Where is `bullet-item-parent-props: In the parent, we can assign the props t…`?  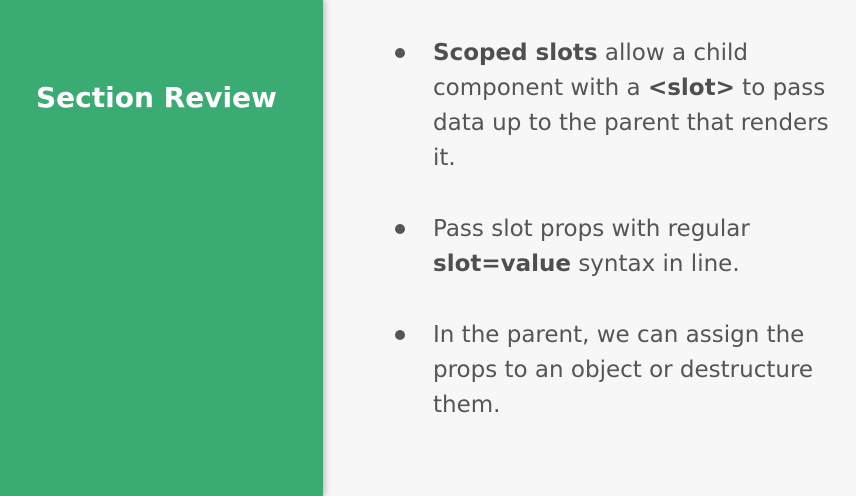 bullet-item-parent-props: In the parent, we can assign the props t… is located at coordinates (618, 370).